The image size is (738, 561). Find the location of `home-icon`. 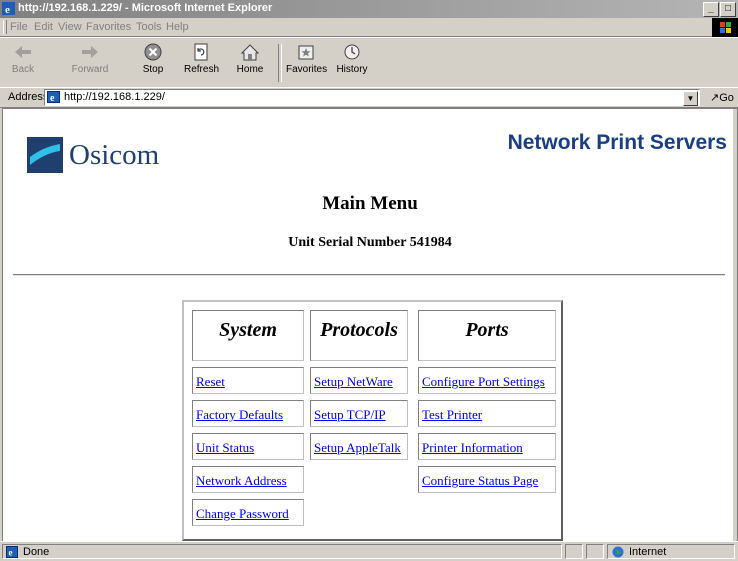

home-icon is located at coordinates (250, 52).